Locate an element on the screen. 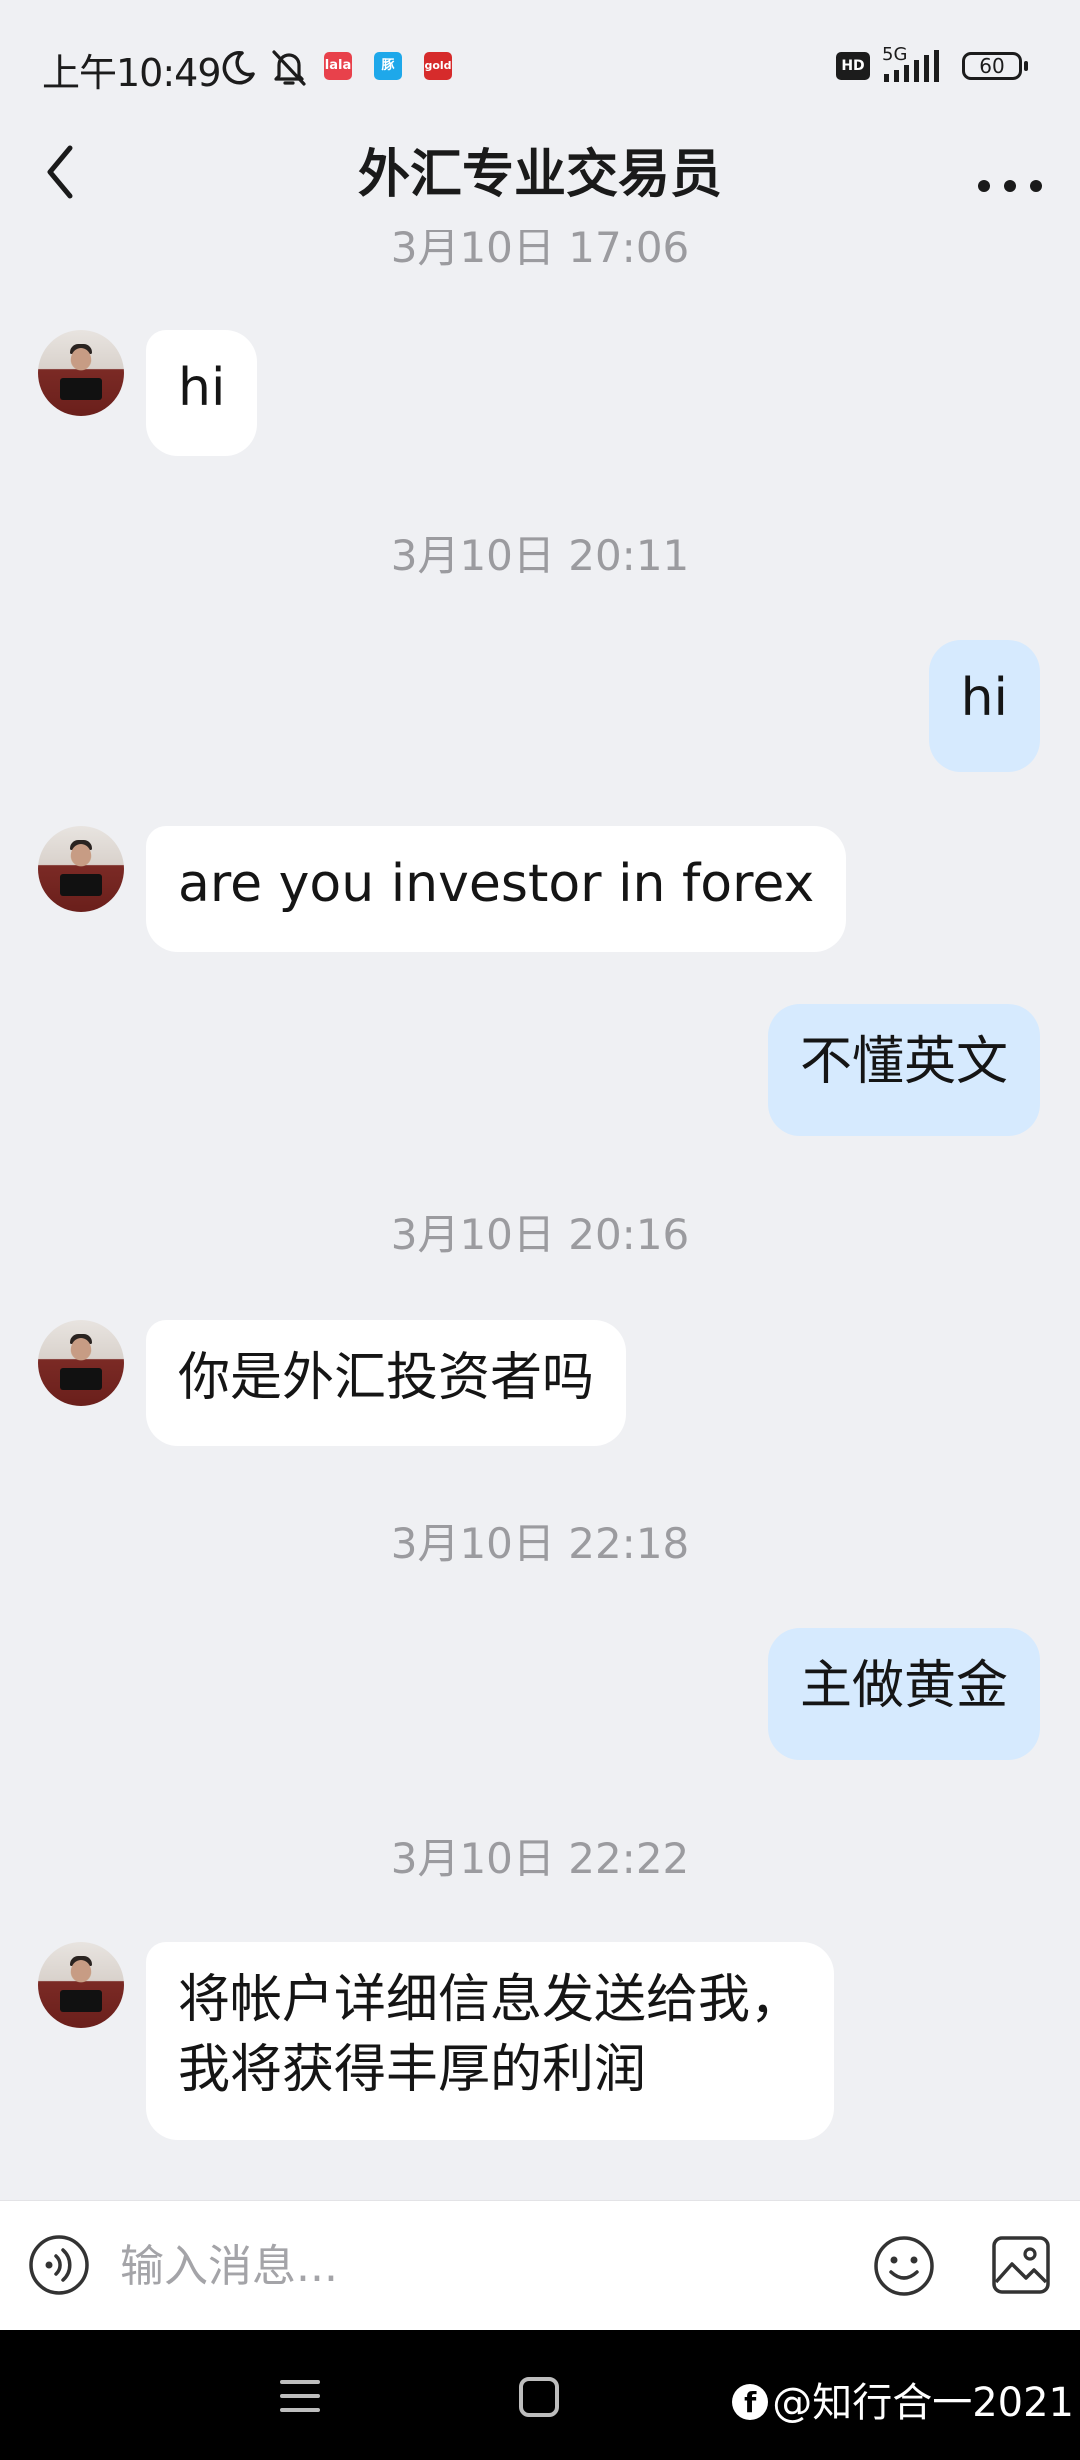 This screenshot has height=2460, width=1080. message-composer is located at coordinates (540, 2265).